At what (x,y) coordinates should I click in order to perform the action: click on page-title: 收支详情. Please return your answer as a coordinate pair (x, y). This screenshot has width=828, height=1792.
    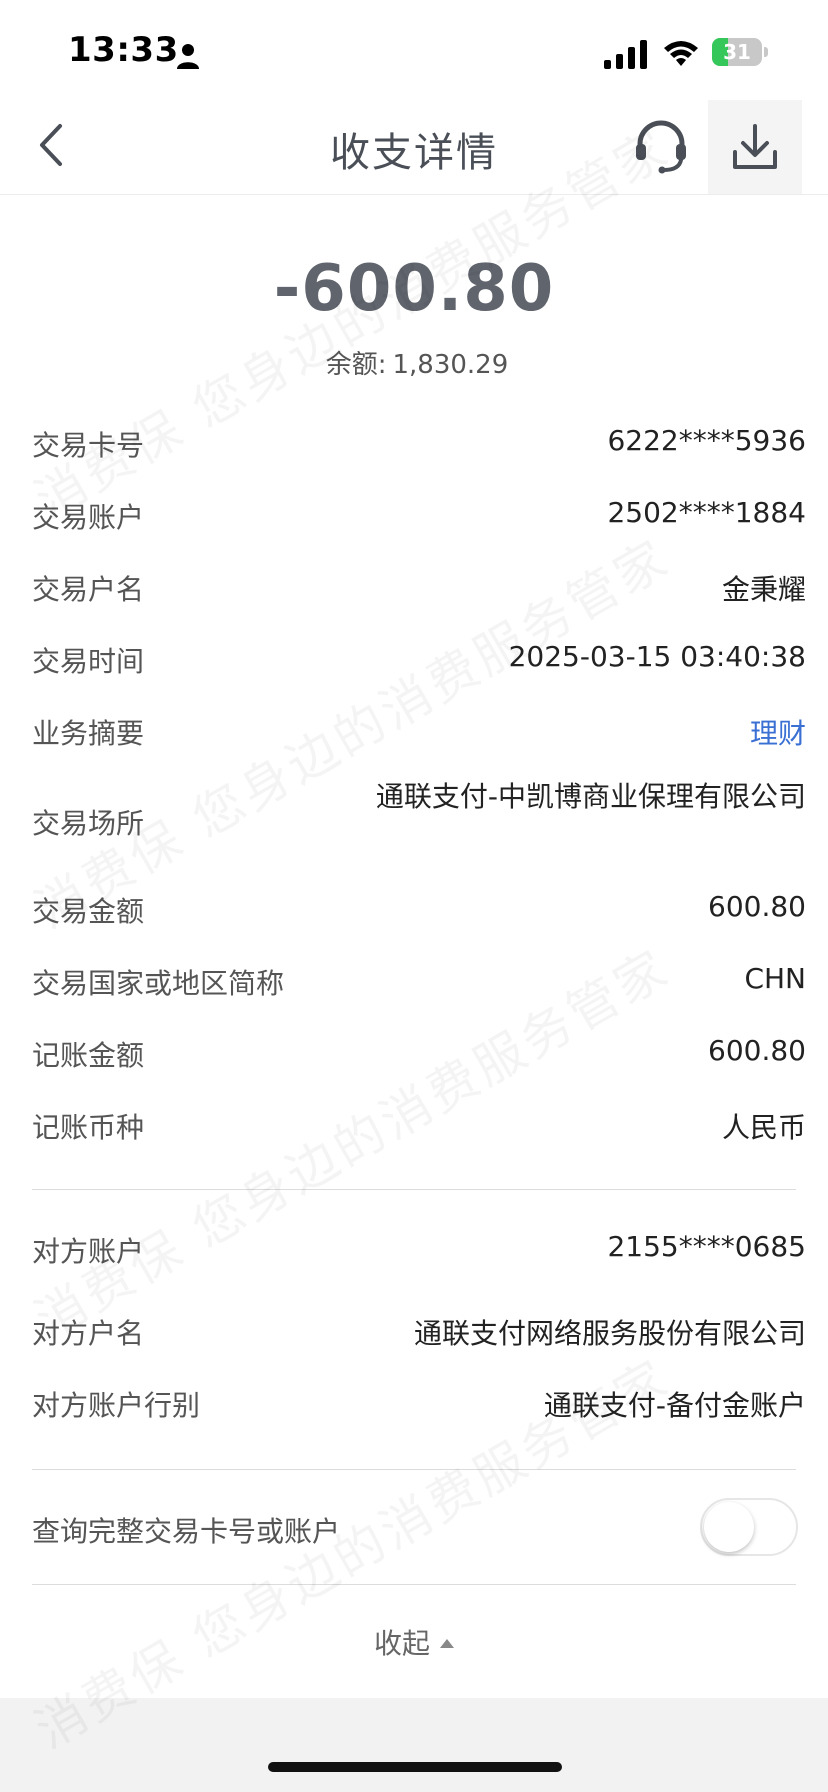
    Looking at the image, I should click on (414, 153).